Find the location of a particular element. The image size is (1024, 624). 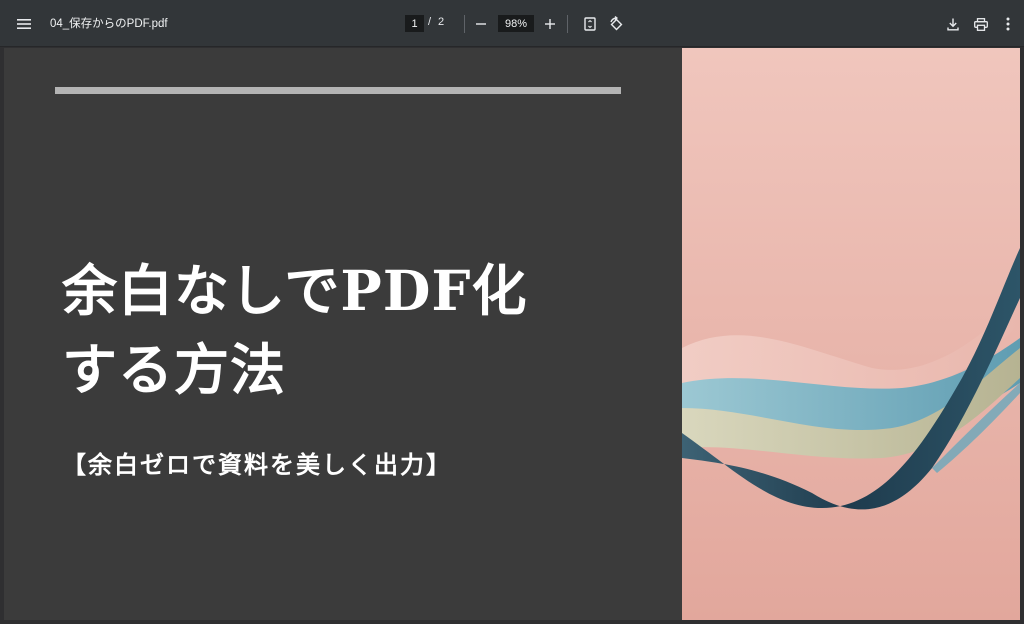

print-icon is located at coordinates (981, 24).